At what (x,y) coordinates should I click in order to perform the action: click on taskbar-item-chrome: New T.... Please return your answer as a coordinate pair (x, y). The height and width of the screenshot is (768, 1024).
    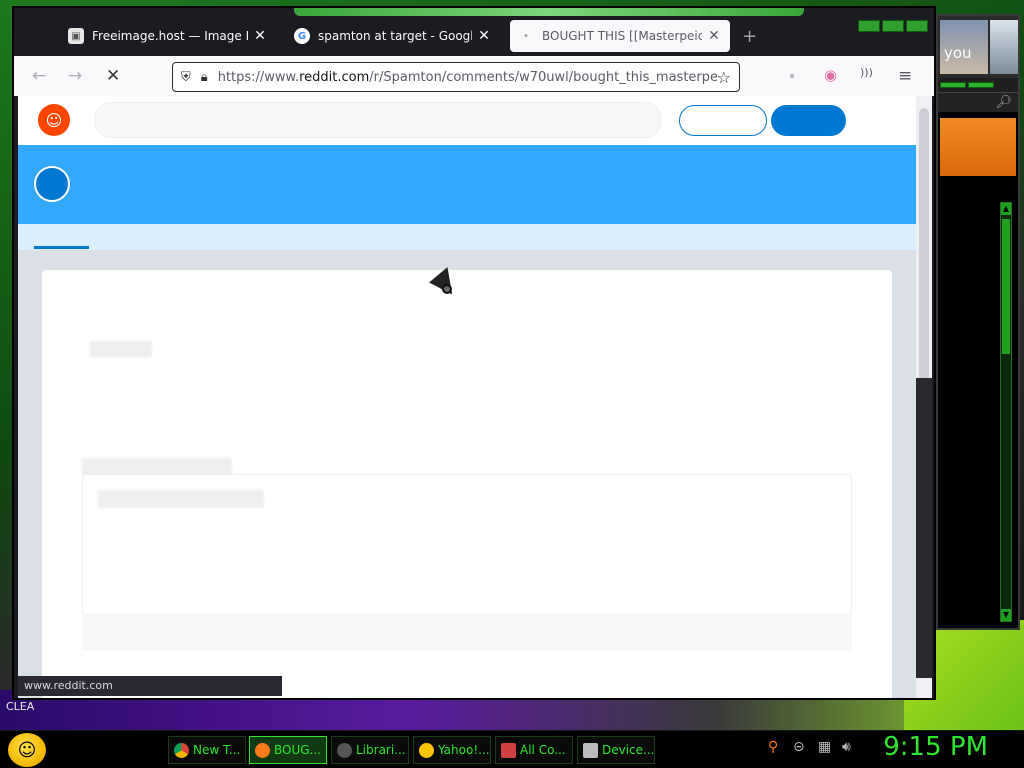
    Looking at the image, I should click on (207, 750).